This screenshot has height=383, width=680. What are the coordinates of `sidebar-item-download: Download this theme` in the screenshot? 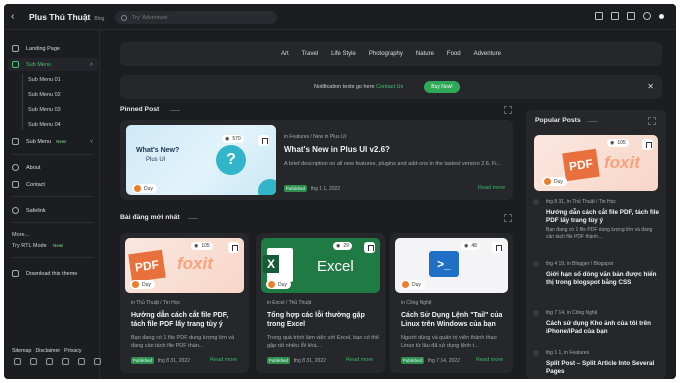 It's located at (44, 273).